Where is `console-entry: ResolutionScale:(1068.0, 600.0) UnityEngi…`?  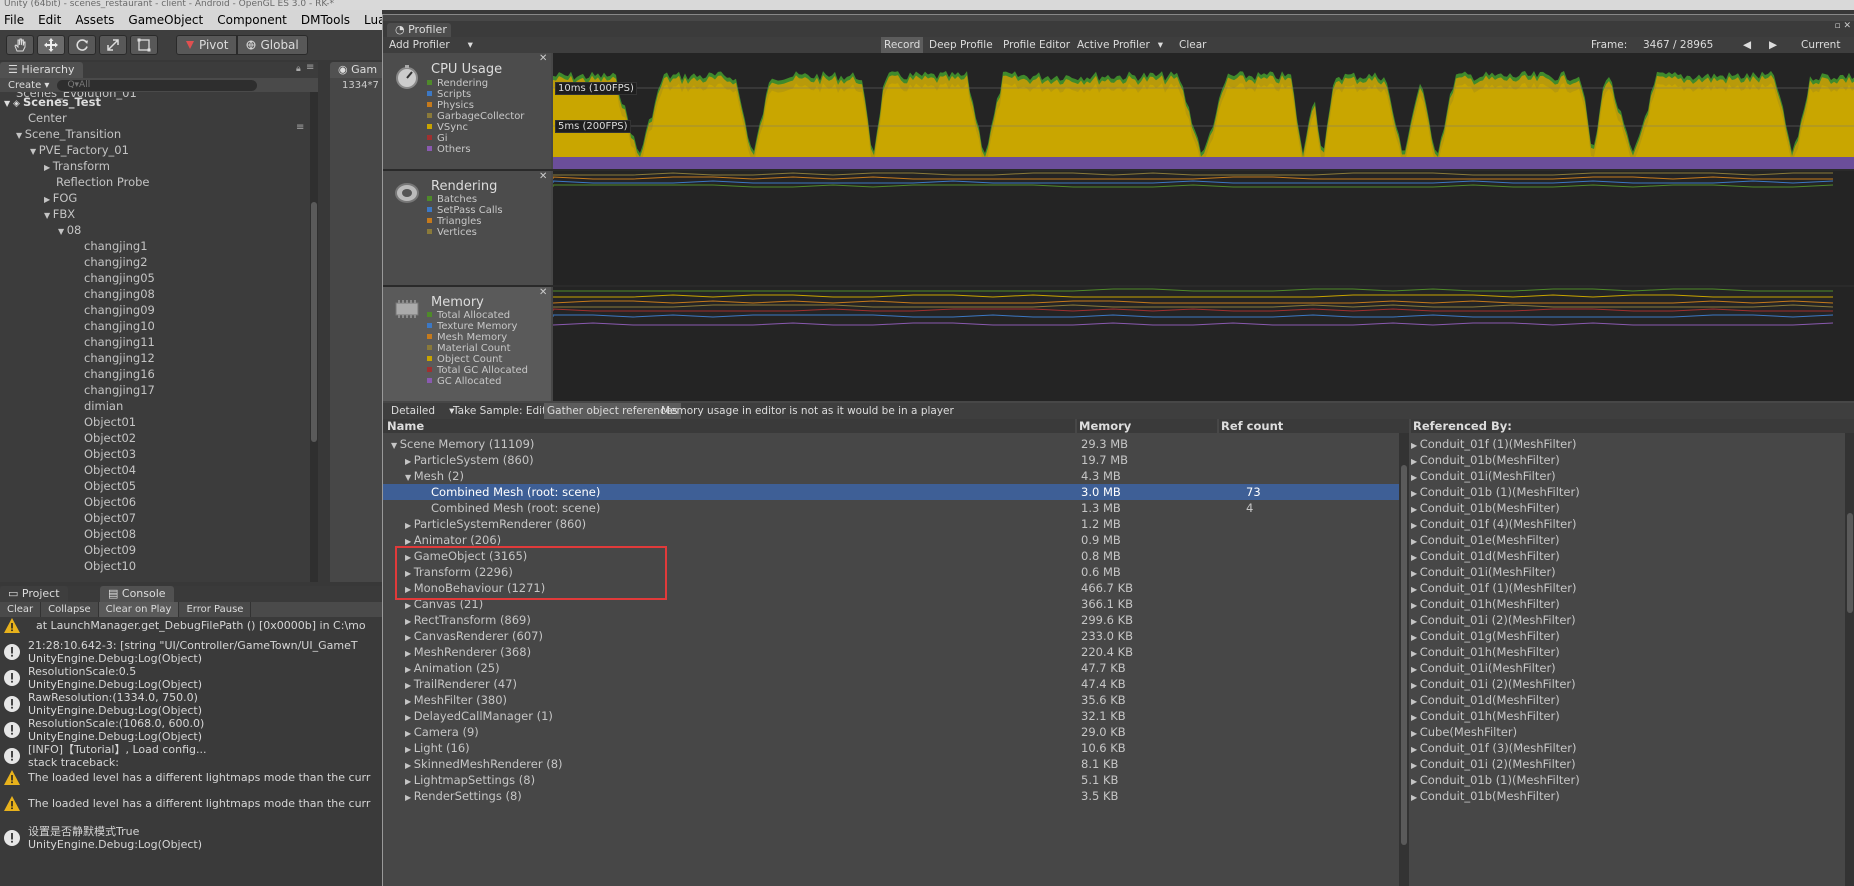 console-entry: ResolutionScale:(1068.0, 600.0) UnityEngi… is located at coordinates (191, 730).